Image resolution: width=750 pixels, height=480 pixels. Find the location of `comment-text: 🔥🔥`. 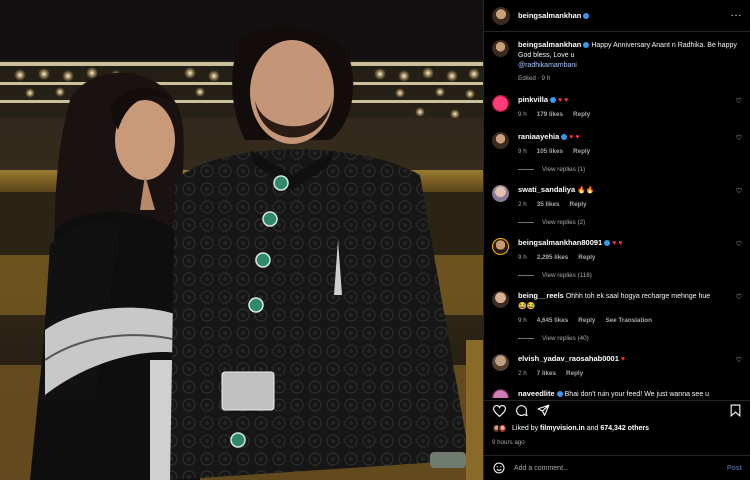

comment-text: 🔥🔥 is located at coordinates (586, 190).